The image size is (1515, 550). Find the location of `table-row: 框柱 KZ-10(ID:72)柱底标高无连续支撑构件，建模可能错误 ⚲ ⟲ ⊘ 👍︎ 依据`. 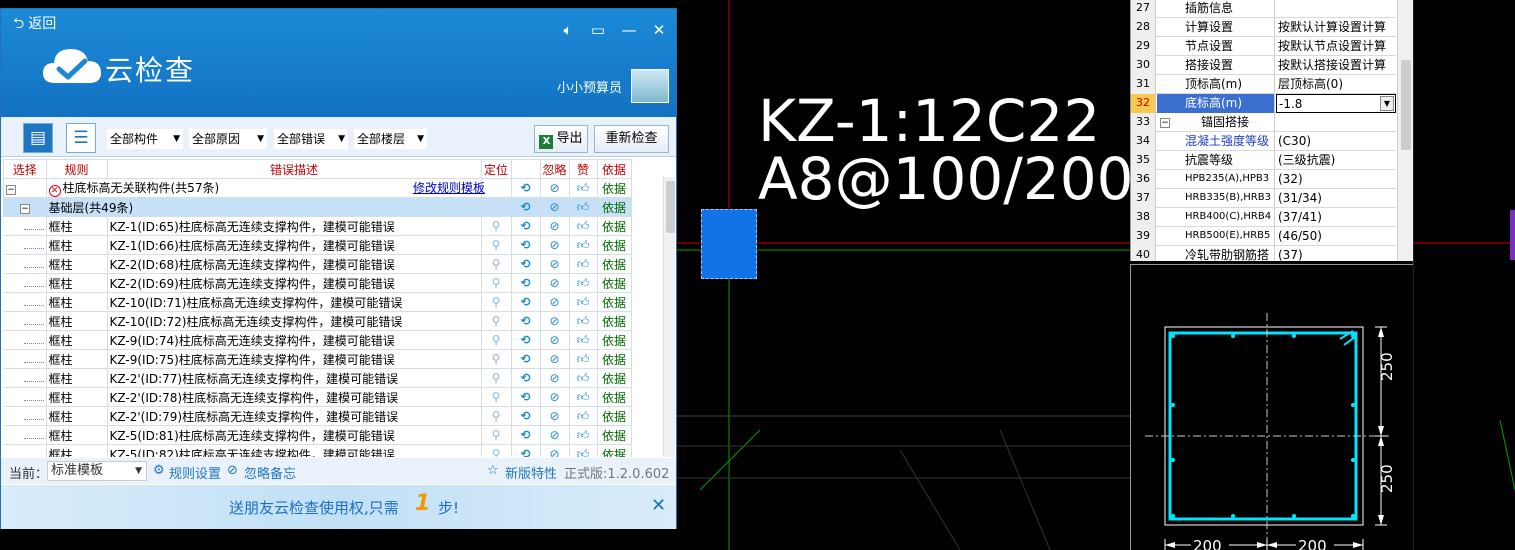

table-row: 框柱 KZ-10(ID:72)柱底标高无连续支撑构件，建模可能错误 ⚲ ⟲ ⊘ 👍︎ 依据 is located at coordinates (317, 321).